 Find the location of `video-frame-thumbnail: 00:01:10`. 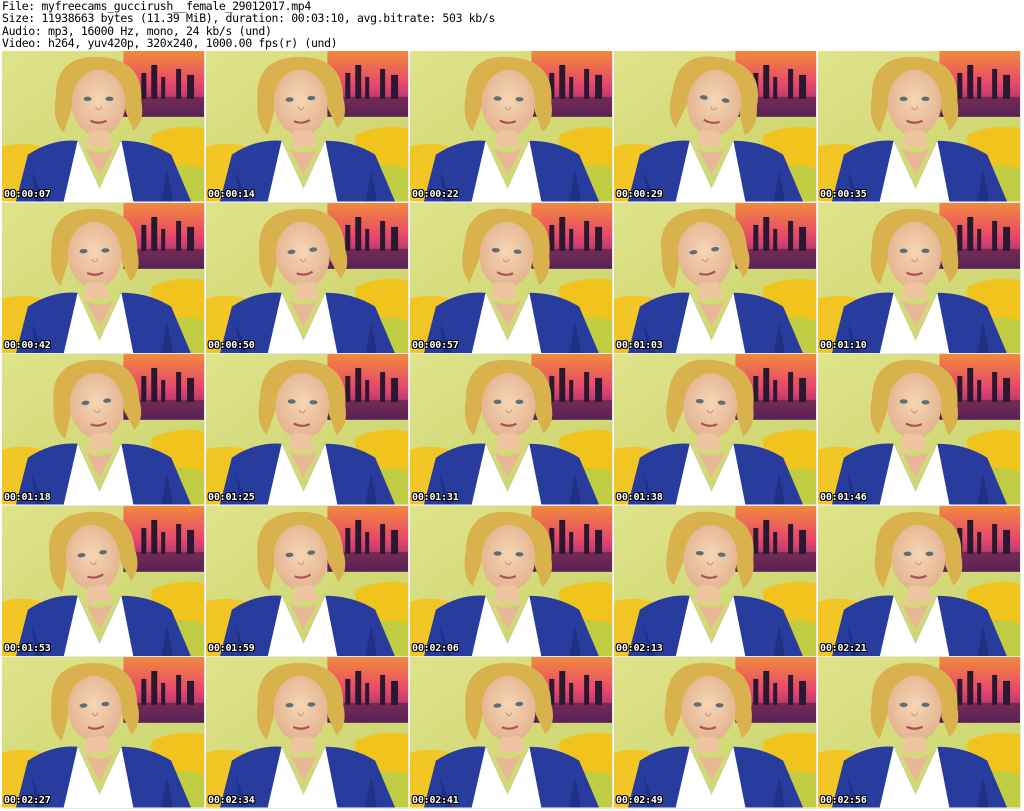

video-frame-thumbnail: 00:01:10 is located at coordinates (919, 278).